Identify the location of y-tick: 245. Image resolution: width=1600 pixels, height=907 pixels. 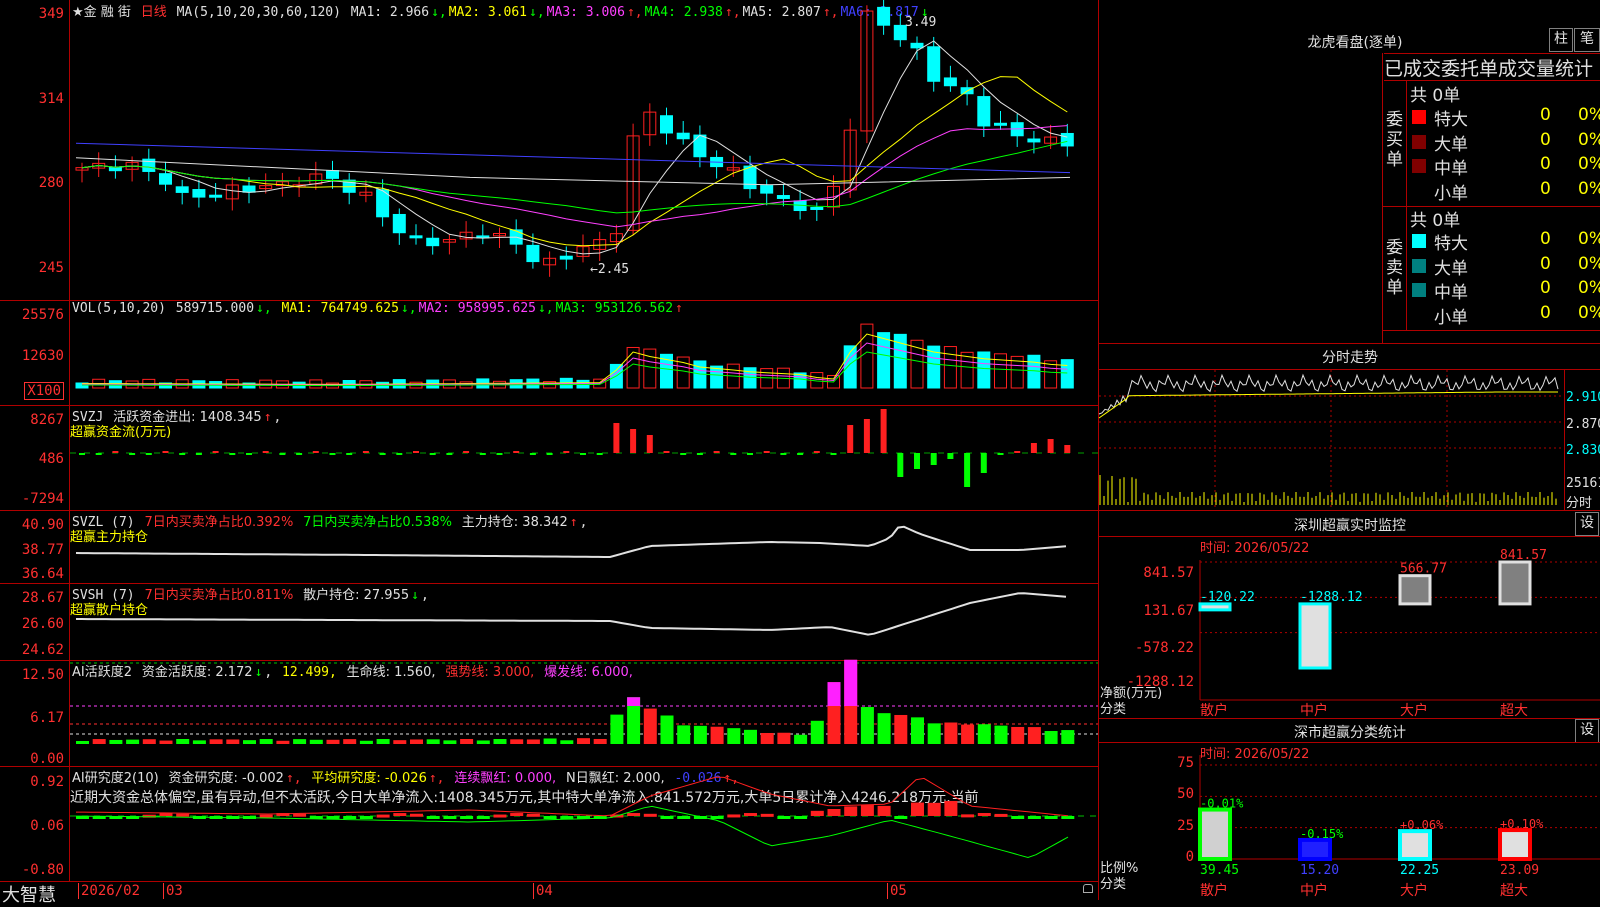
(51, 268).